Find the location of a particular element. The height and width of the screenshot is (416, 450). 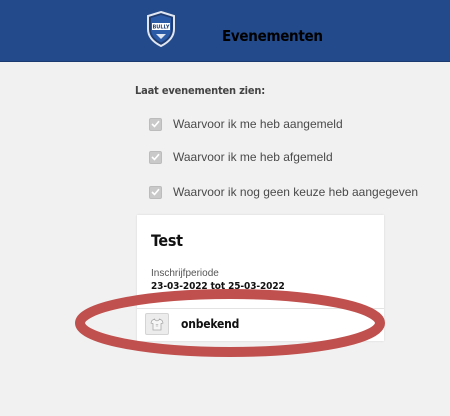

event-title: Test is located at coordinates (167, 240).